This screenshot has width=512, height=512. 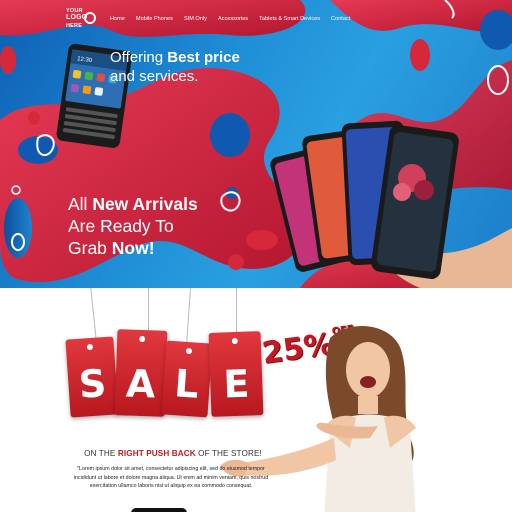 I want to click on logo-text-line3: HERE, so click(x=74, y=26).